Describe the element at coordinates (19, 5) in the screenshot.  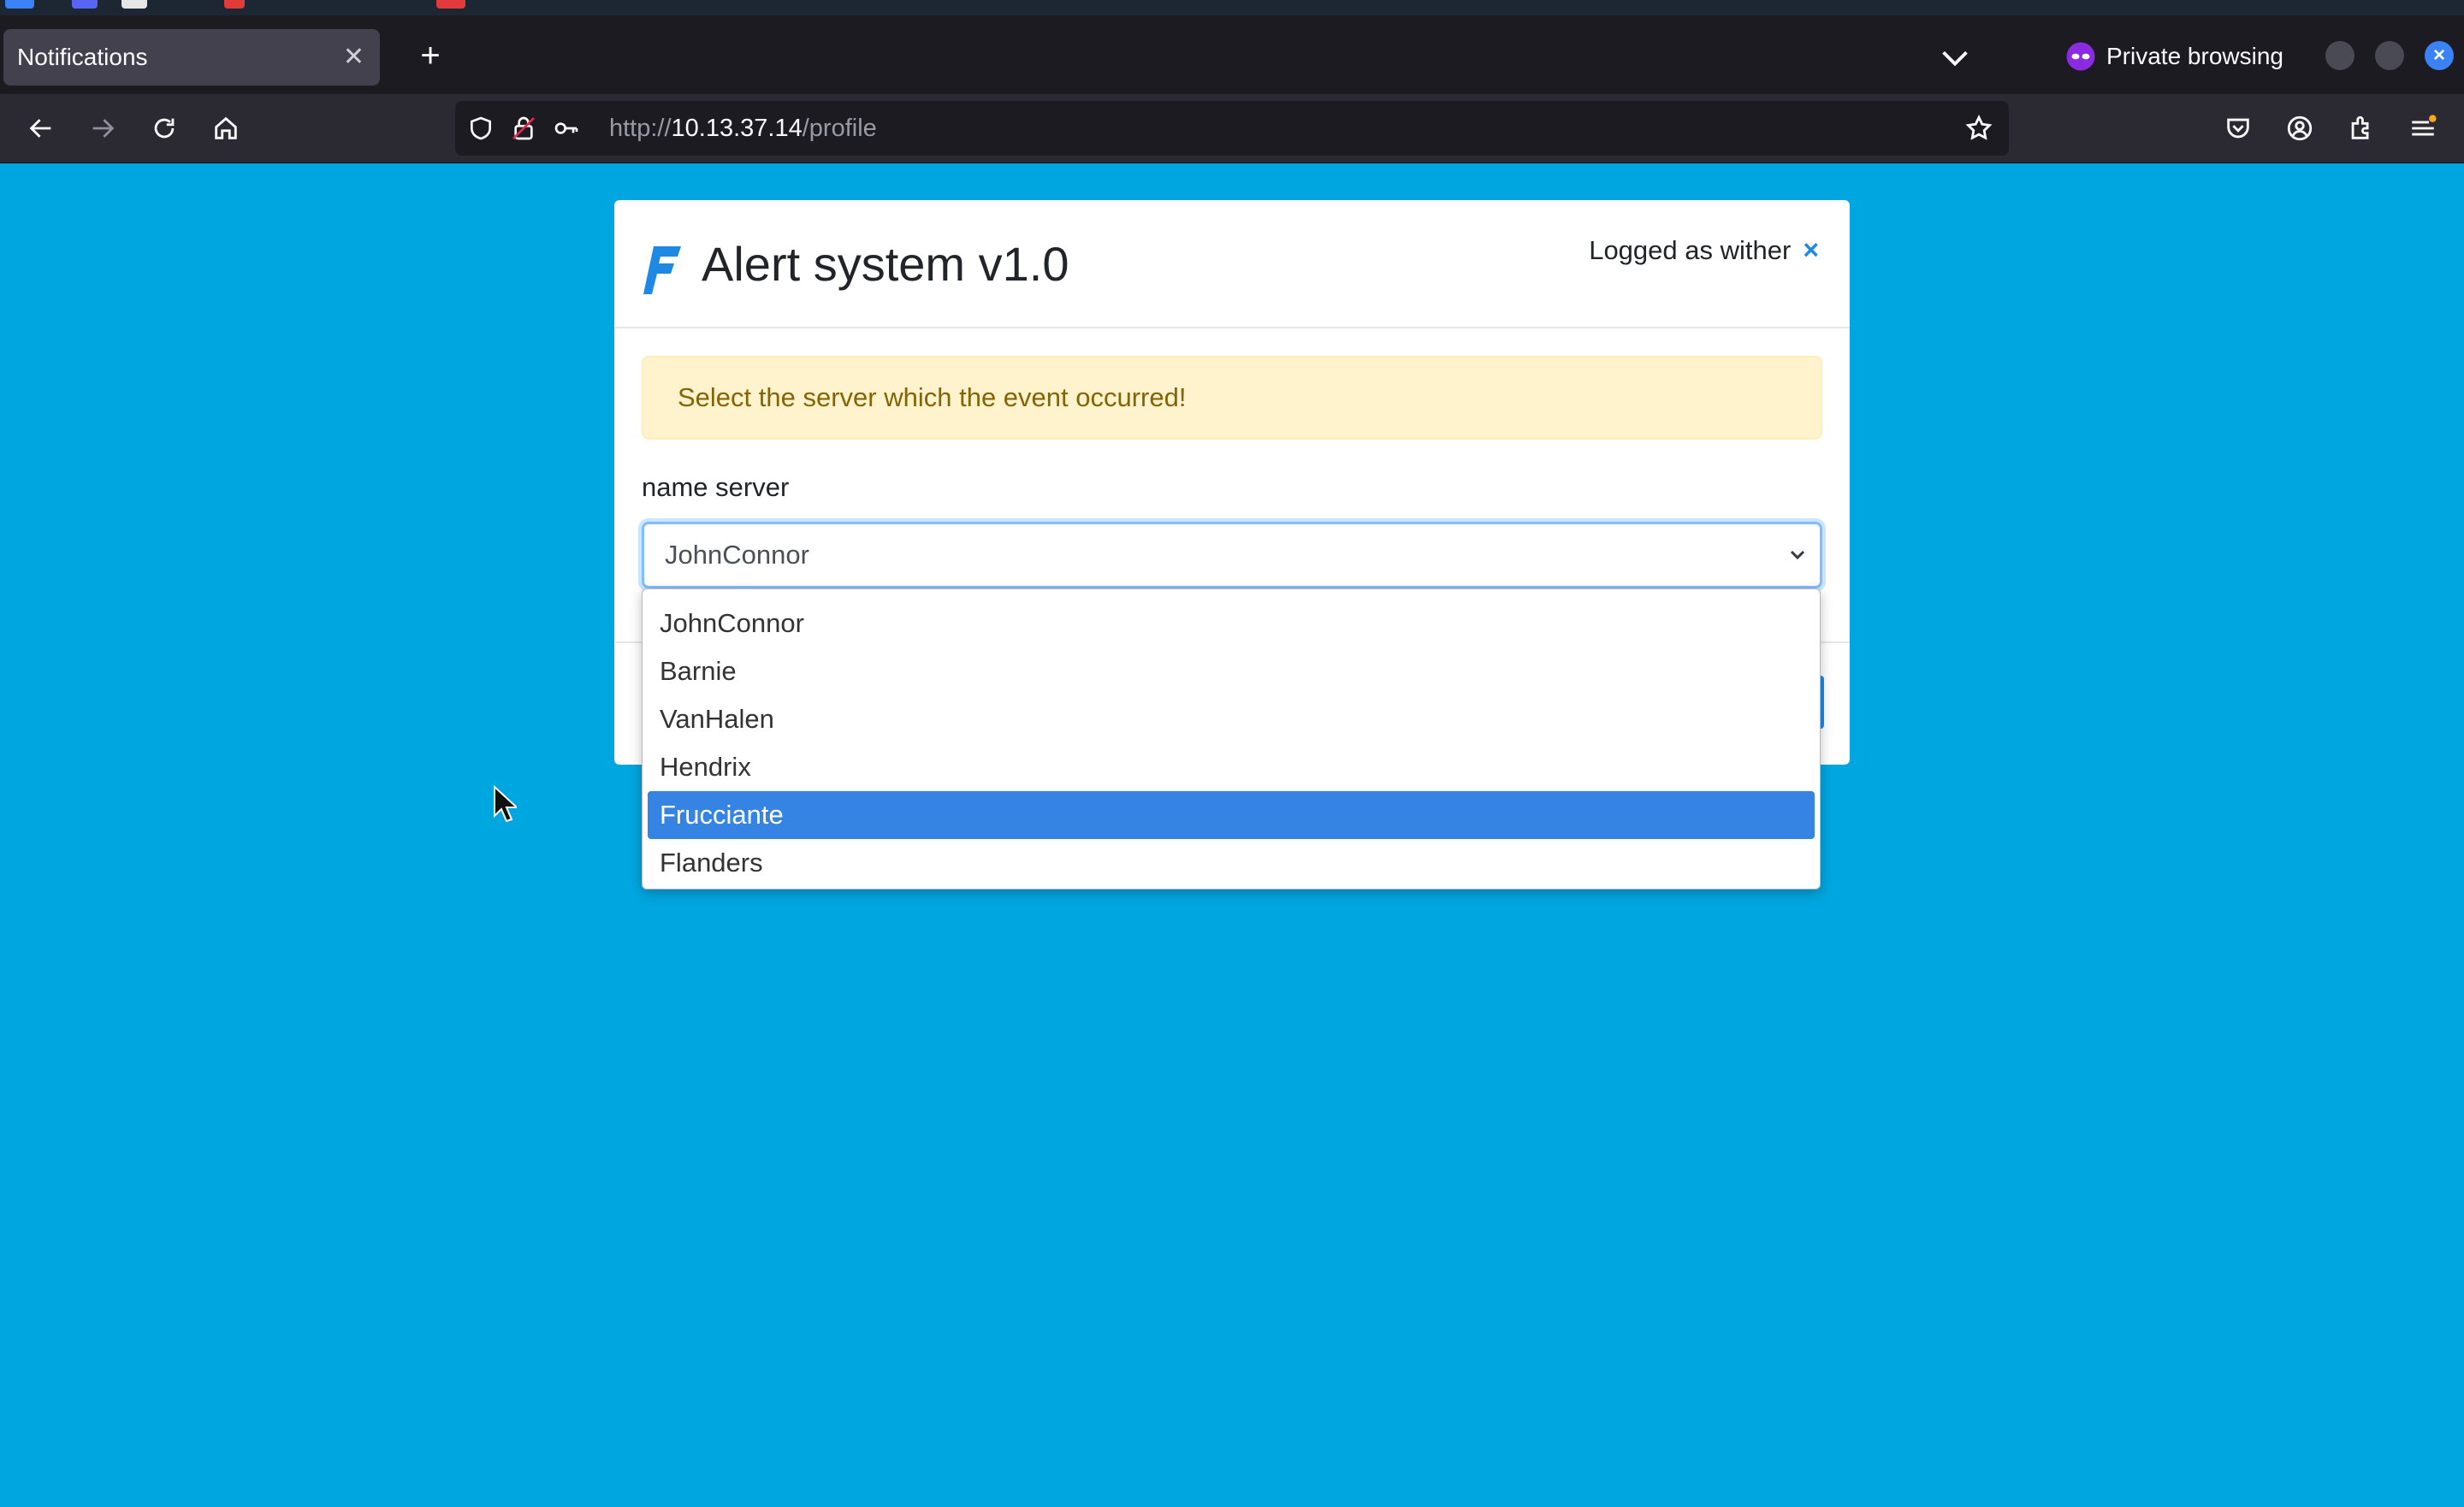
I see `os-launcher-icon` at that location.